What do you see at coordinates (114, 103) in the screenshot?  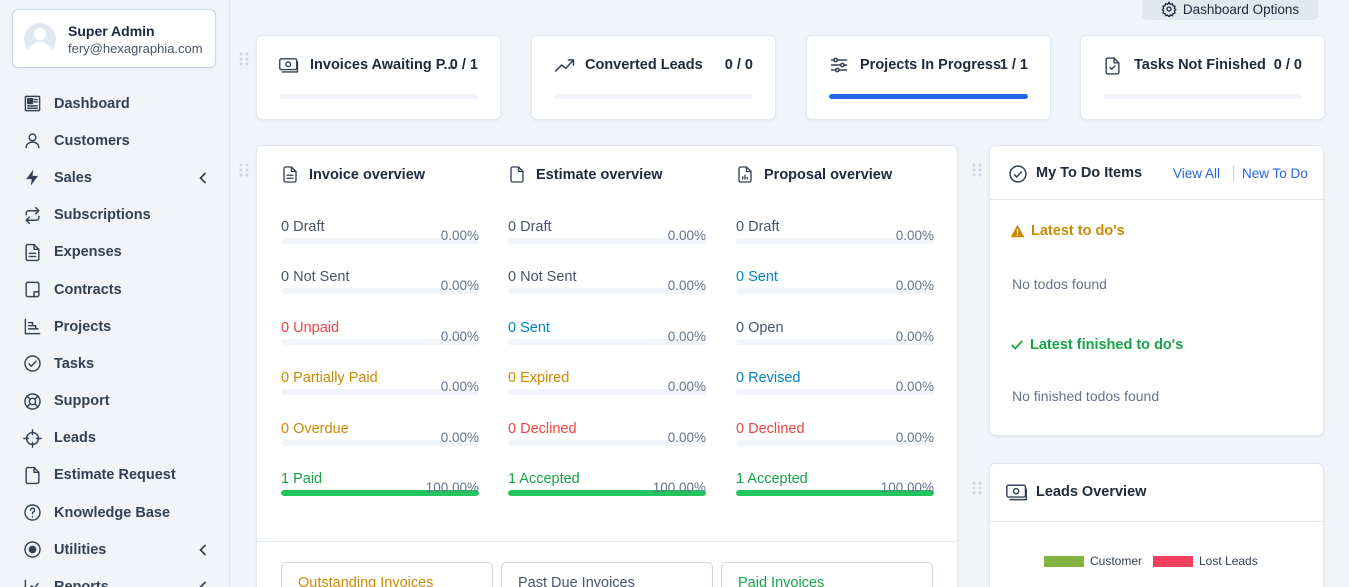 I see `sidebar-item-dashboard: Dashboard` at bounding box center [114, 103].